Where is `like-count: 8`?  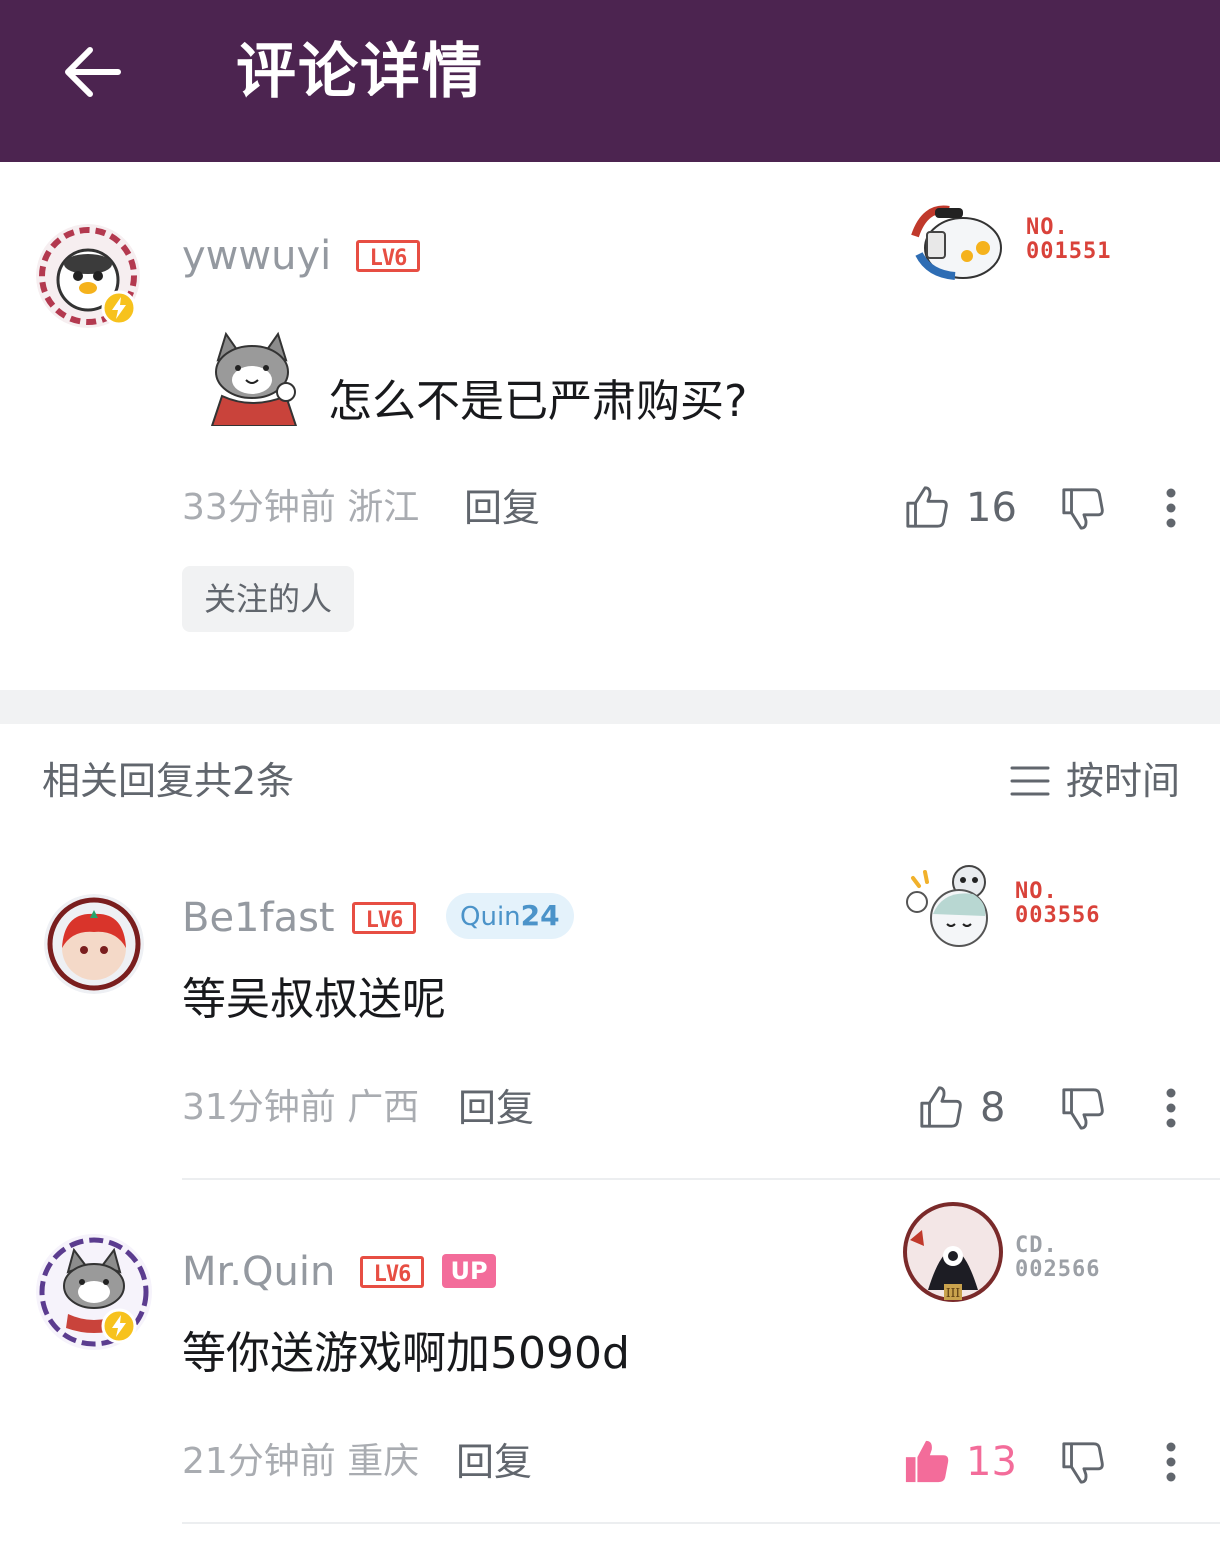 like-count: 8 is located at coordinates (993, 1108).